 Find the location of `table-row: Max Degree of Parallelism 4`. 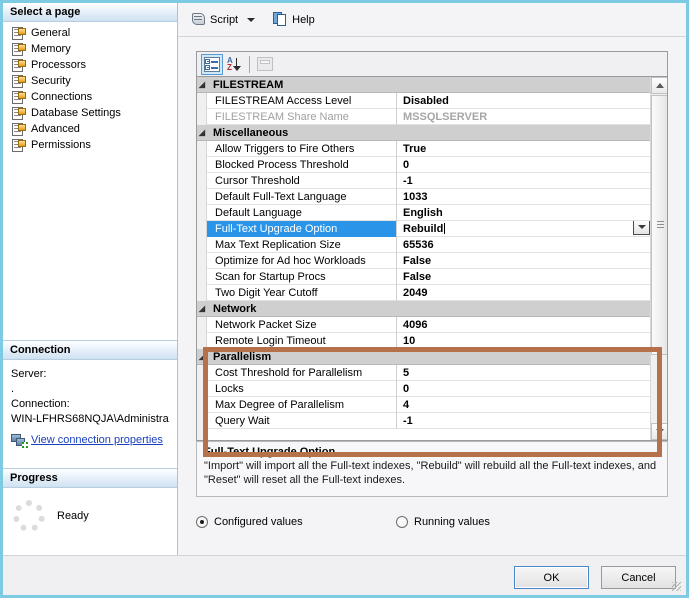

table-row: Max Degree of Parallelism 4 is located at coordinates (424, 404).